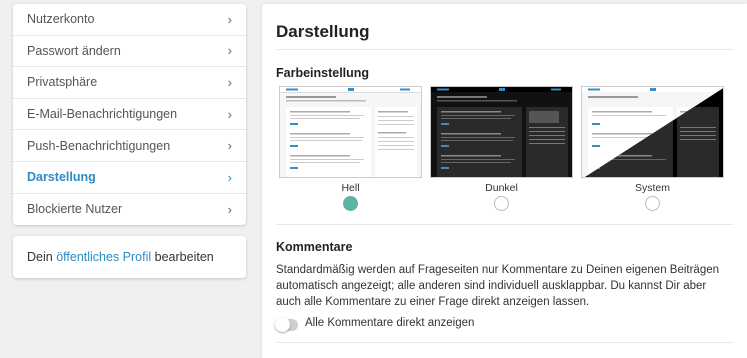  I want to click on sidebar-item-nutzerkonto: Nutzerkonto ›, so click(129, 20).